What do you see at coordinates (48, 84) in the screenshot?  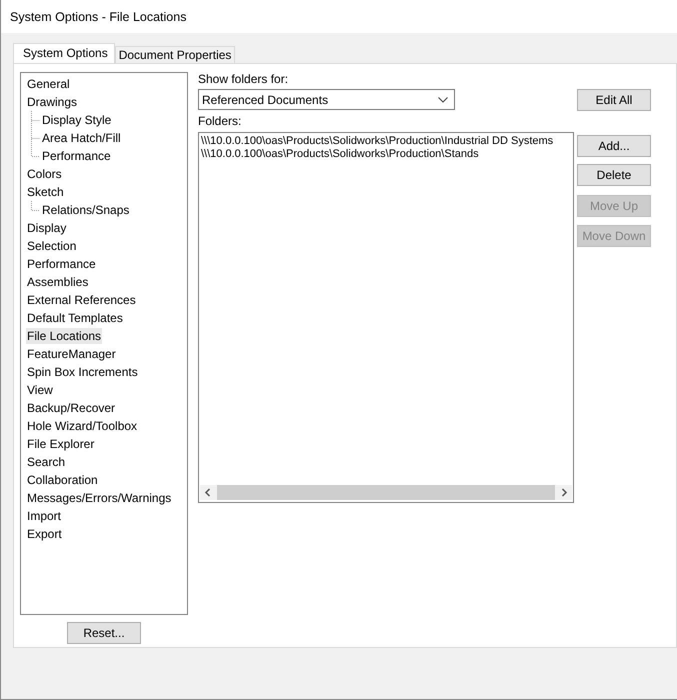 I see `tree-item: General` at bounding box center [48, 84].